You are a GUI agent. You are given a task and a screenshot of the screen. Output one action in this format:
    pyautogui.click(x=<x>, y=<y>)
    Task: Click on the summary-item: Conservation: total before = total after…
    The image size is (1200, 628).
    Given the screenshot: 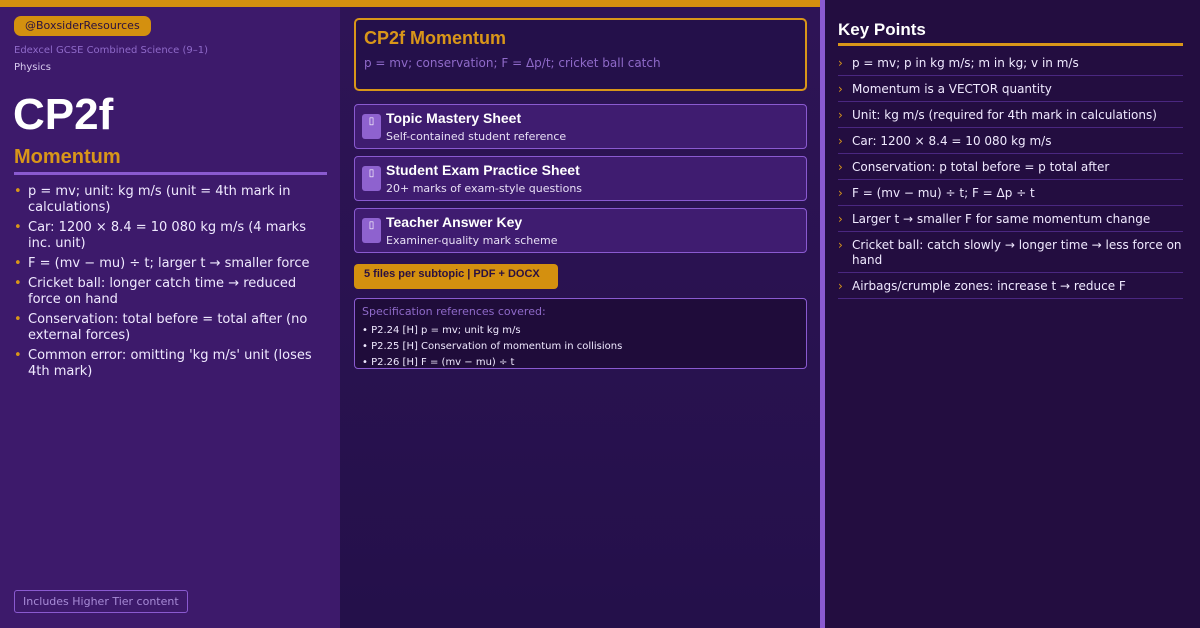 What is the action you would take?
    pyautogui.click(x=170, y=328)
    